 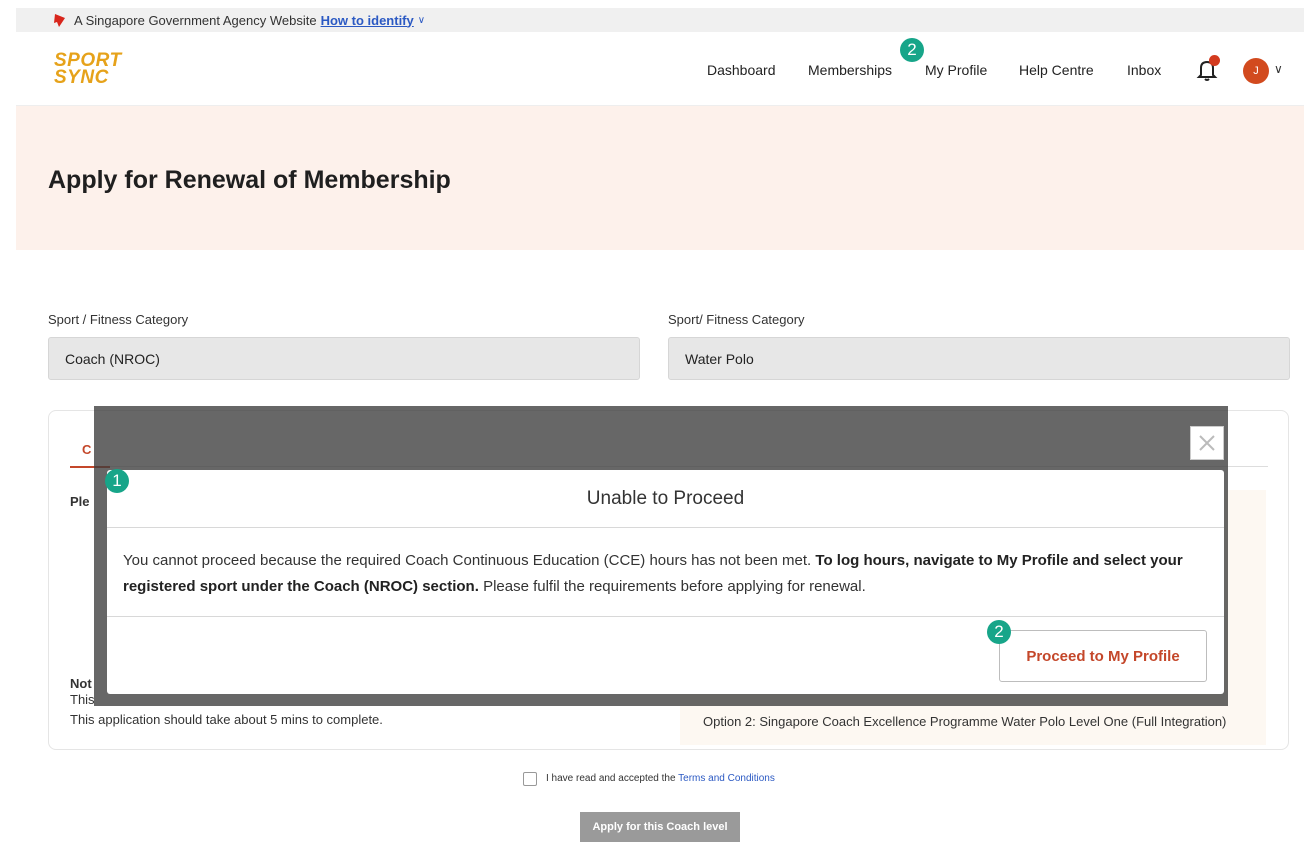 What do you see at coordinates (249, 180) in the screenshot?
I see `page-title: Apply for Renewal of Membership` at bounding box center [249, 180].